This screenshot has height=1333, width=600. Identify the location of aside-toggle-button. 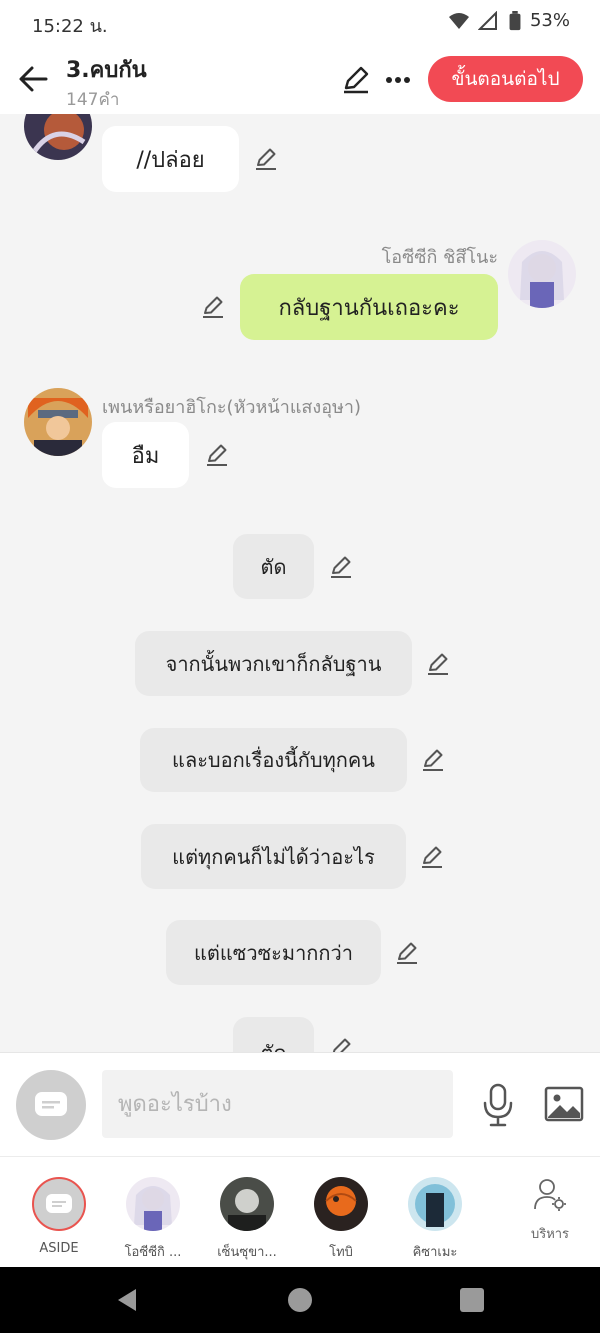
(51, 1105).